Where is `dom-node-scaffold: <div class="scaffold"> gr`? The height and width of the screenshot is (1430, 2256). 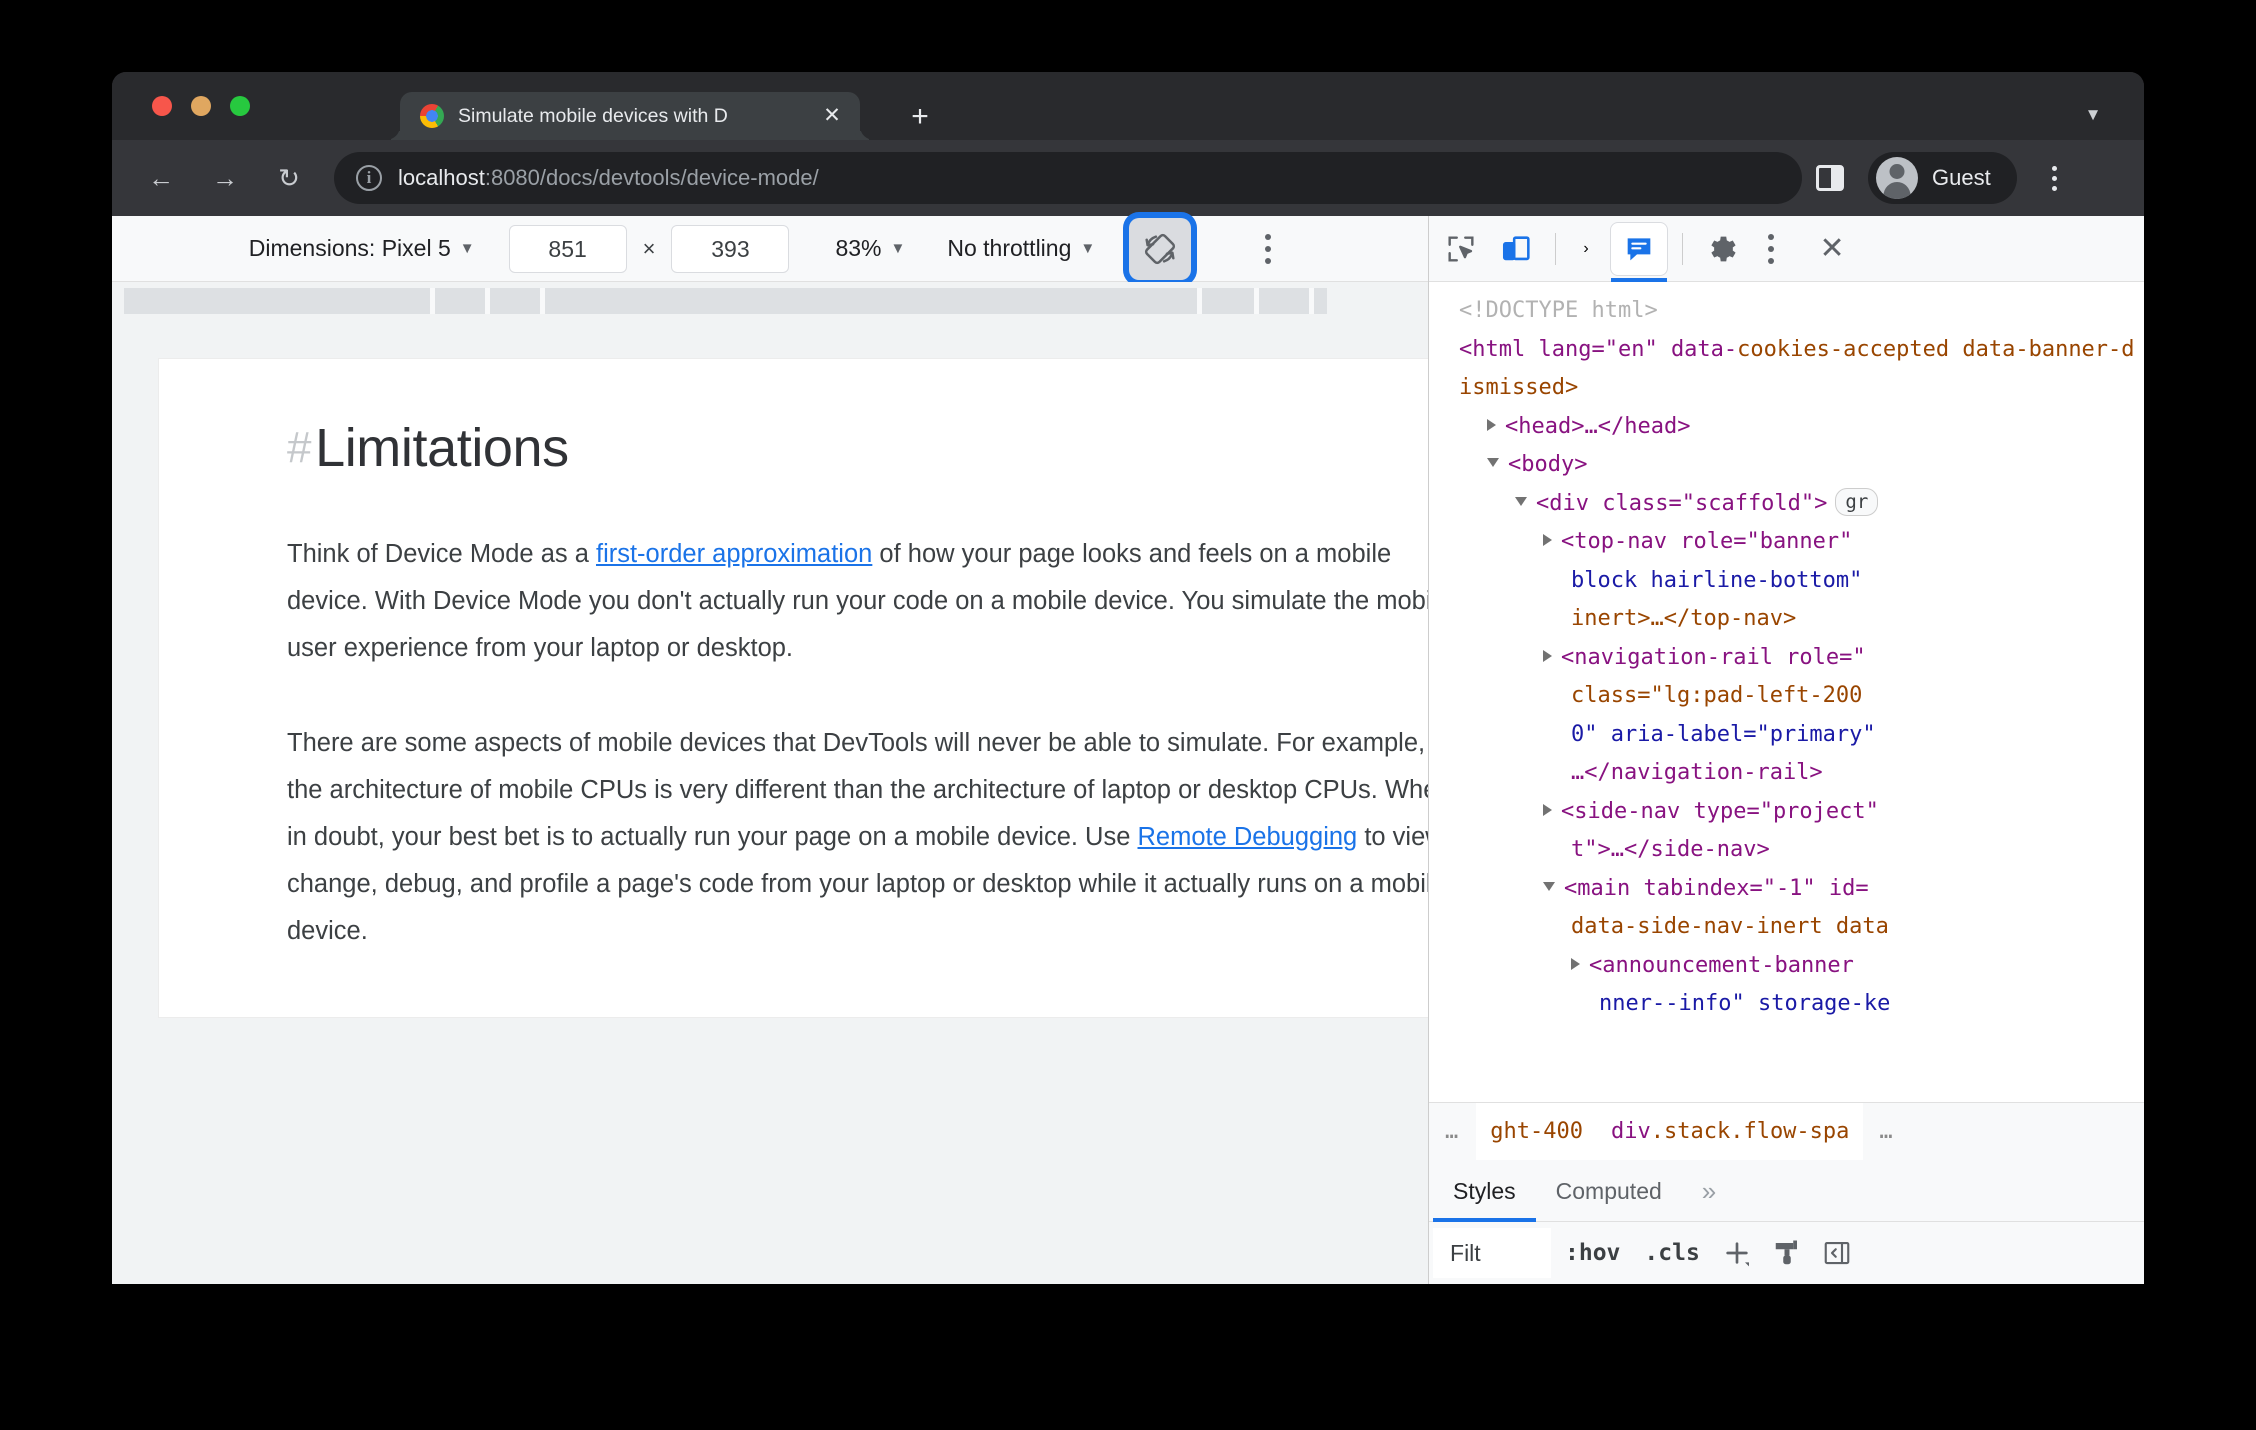 dom-node-scaffold: <div class="scaffold"> gr is located at coordinates (1801, 504).